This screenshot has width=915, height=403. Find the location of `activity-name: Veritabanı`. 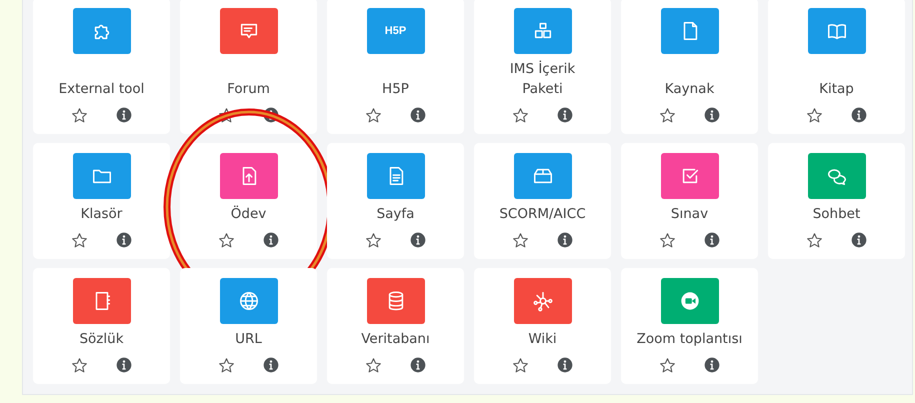

activity-name: Veritabanı is located at coordinates (395, 339).